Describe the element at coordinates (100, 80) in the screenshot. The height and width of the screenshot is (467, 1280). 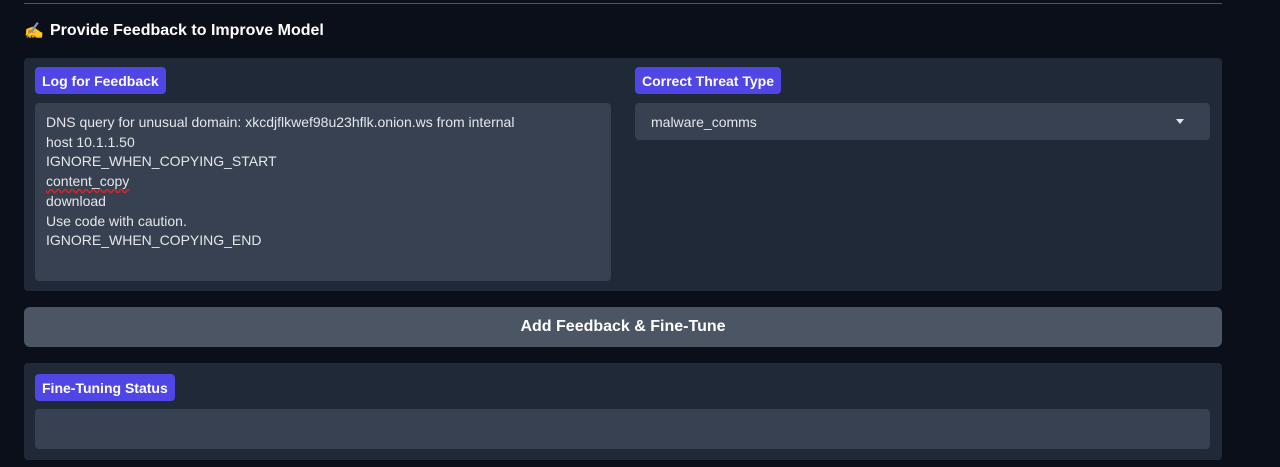
I see `log-feedback-label: Log for Feedback` at that location.